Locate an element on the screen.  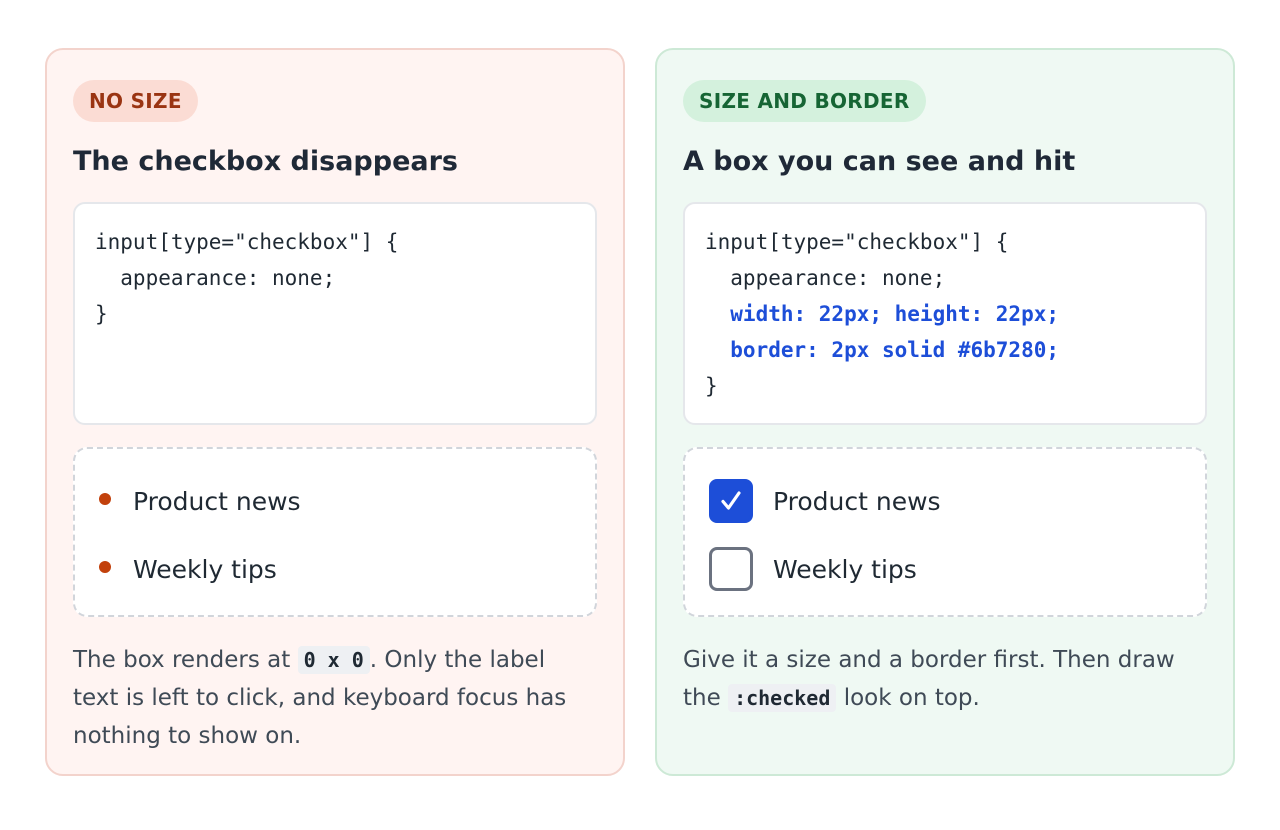
panel-title: The checkbox disappears is located at coordinates (265, 161).